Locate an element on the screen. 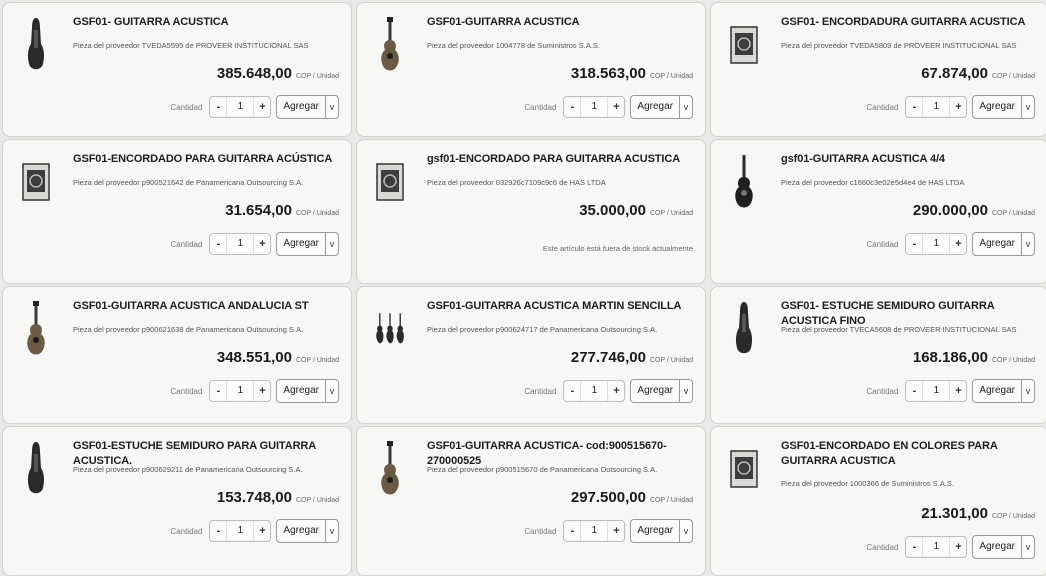 This screenshot has height=576, width=1046. product-title: gsf01-ENCORDADO PARA GUITARRA ACUSTICA is located at coordinates (560, 159).